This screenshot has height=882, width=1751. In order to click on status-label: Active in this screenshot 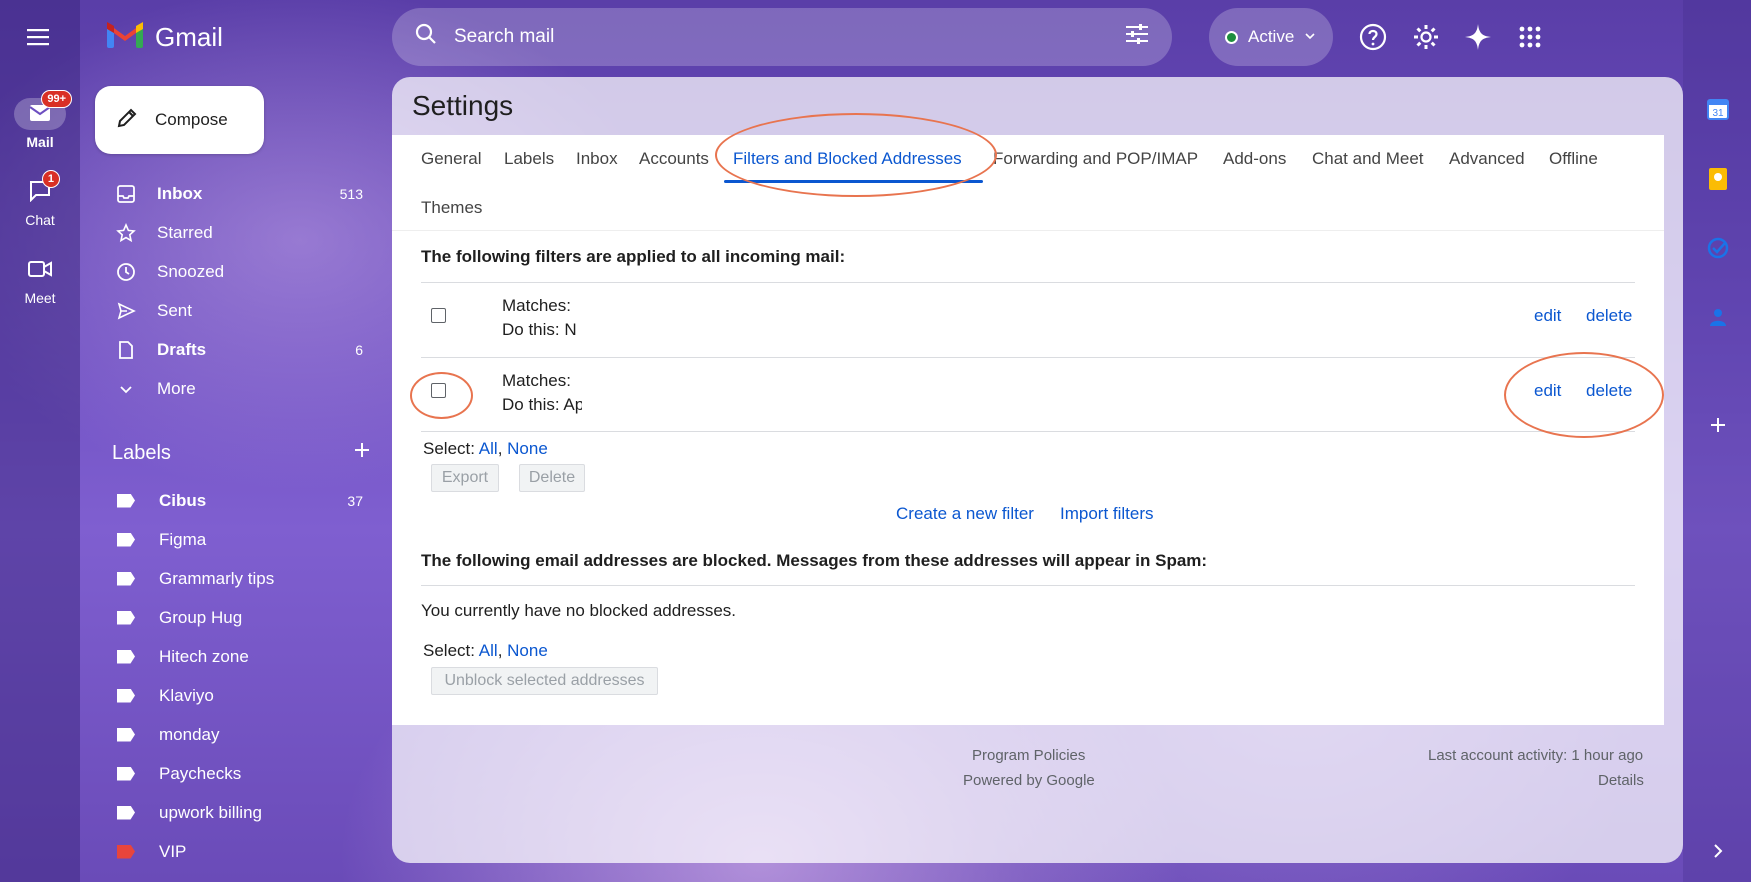, I will do `click(1271, 36)`.